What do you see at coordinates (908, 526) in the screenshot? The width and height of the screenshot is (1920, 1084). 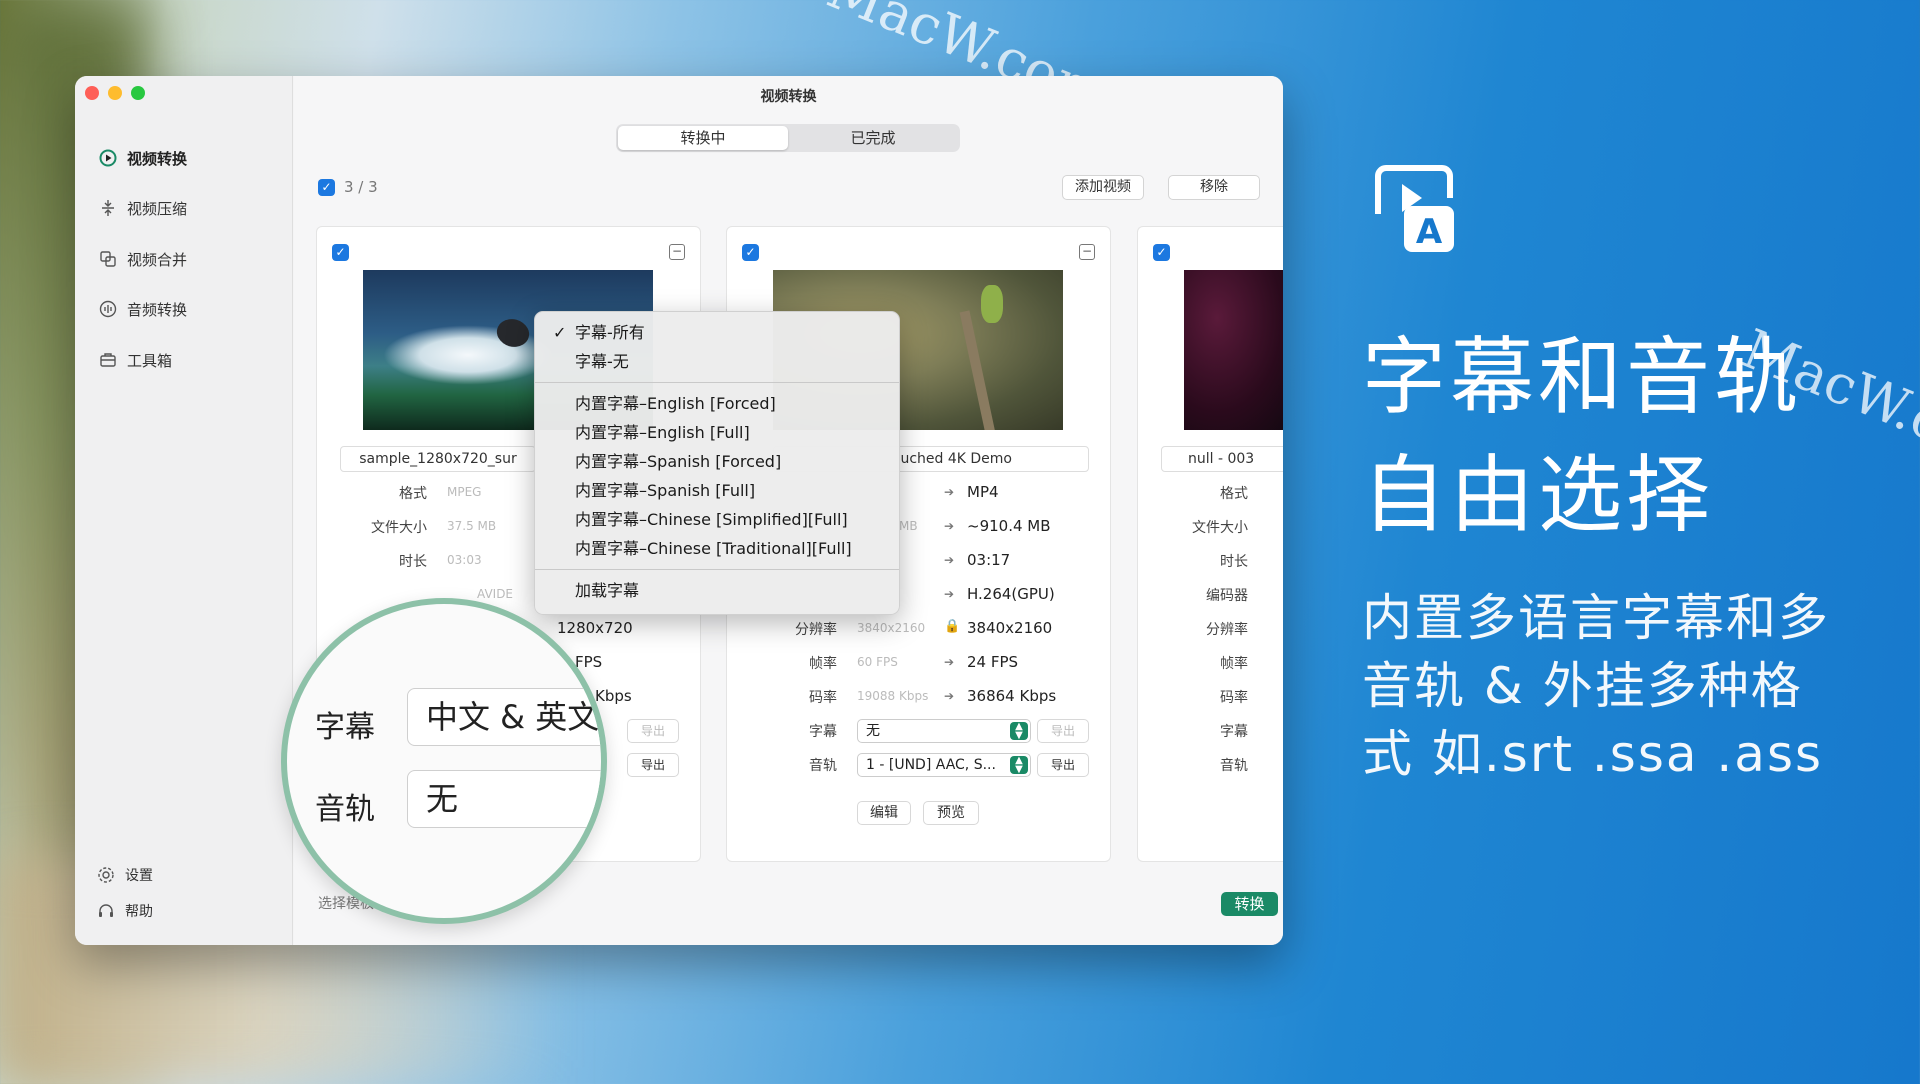 I see `size-original: MB` at bounding box center [908, 526].